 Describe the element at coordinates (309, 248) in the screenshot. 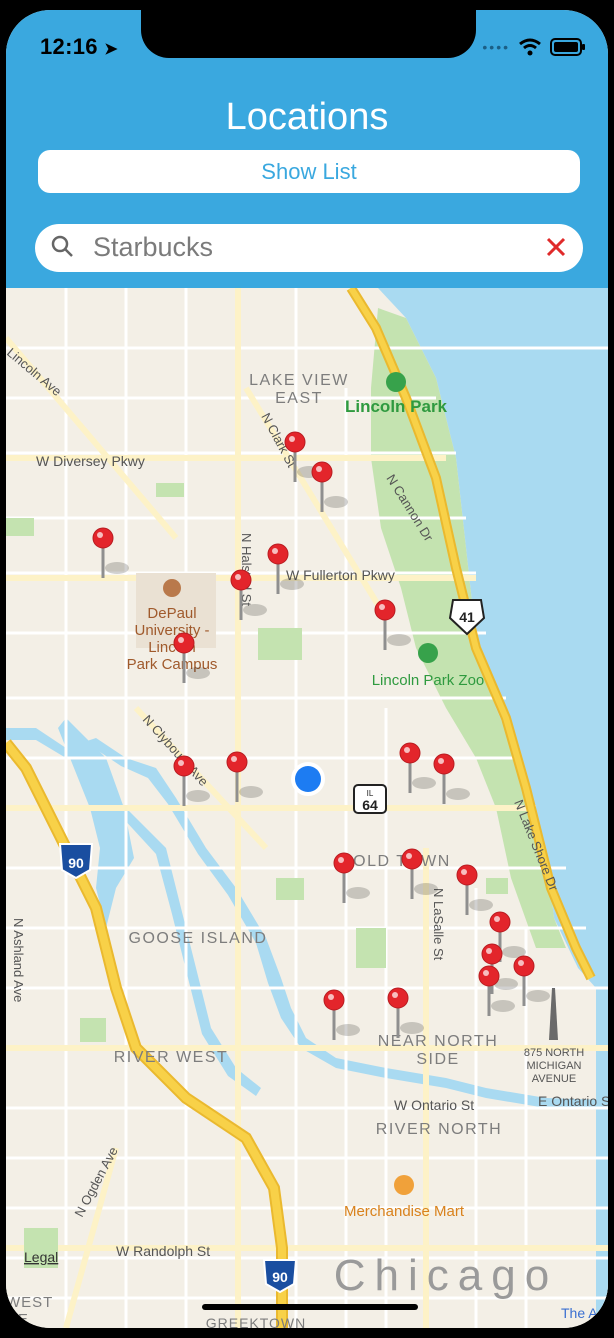

I see `search-bar: Starbucks` at that location.